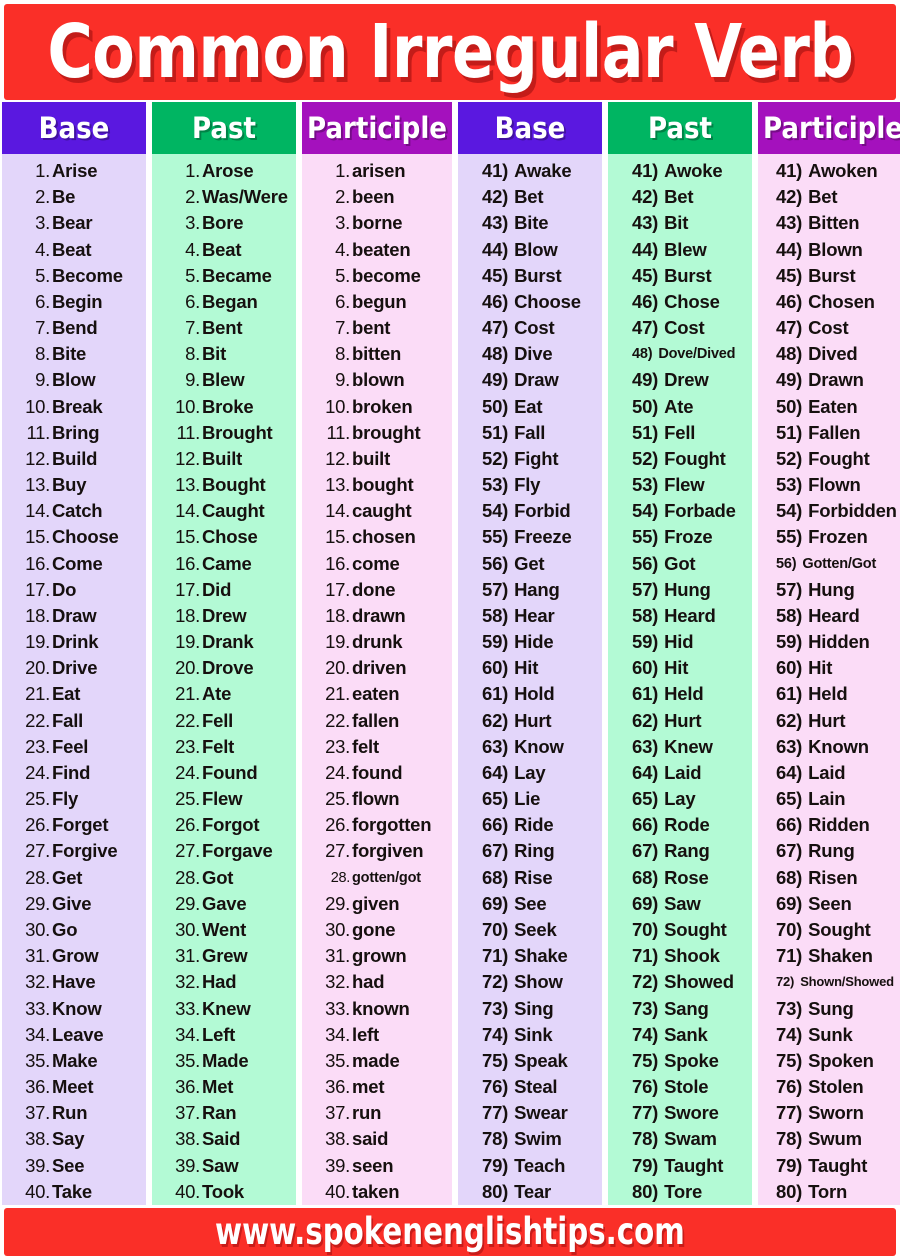 This screenshot has width=900, height=1260. Describe the element at coordinates (834, 223) in the screenshot. I see `entry-word: Bitten` at that location.